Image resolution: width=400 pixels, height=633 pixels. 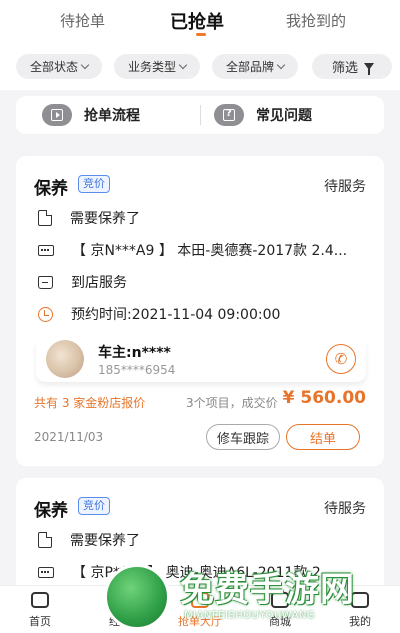 What do you see at coordinates (90, 403) in the screenshot?
I see `quote-info: 共有 3 家金粉店报价` at bounding box center [90, 403].